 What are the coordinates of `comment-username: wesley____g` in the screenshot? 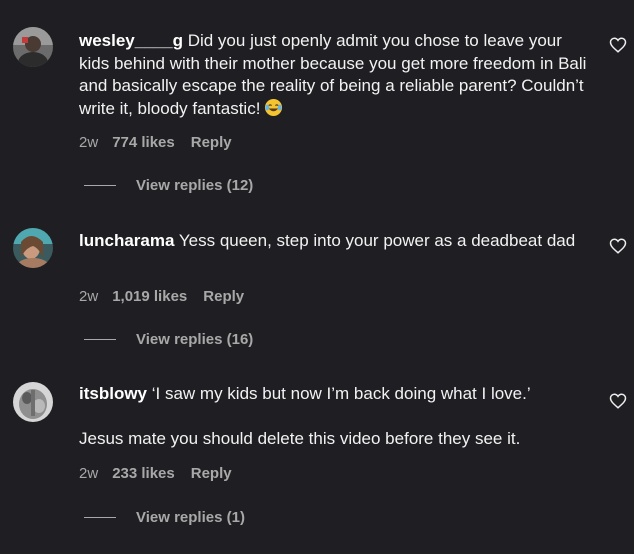 It's located at (131, 40).